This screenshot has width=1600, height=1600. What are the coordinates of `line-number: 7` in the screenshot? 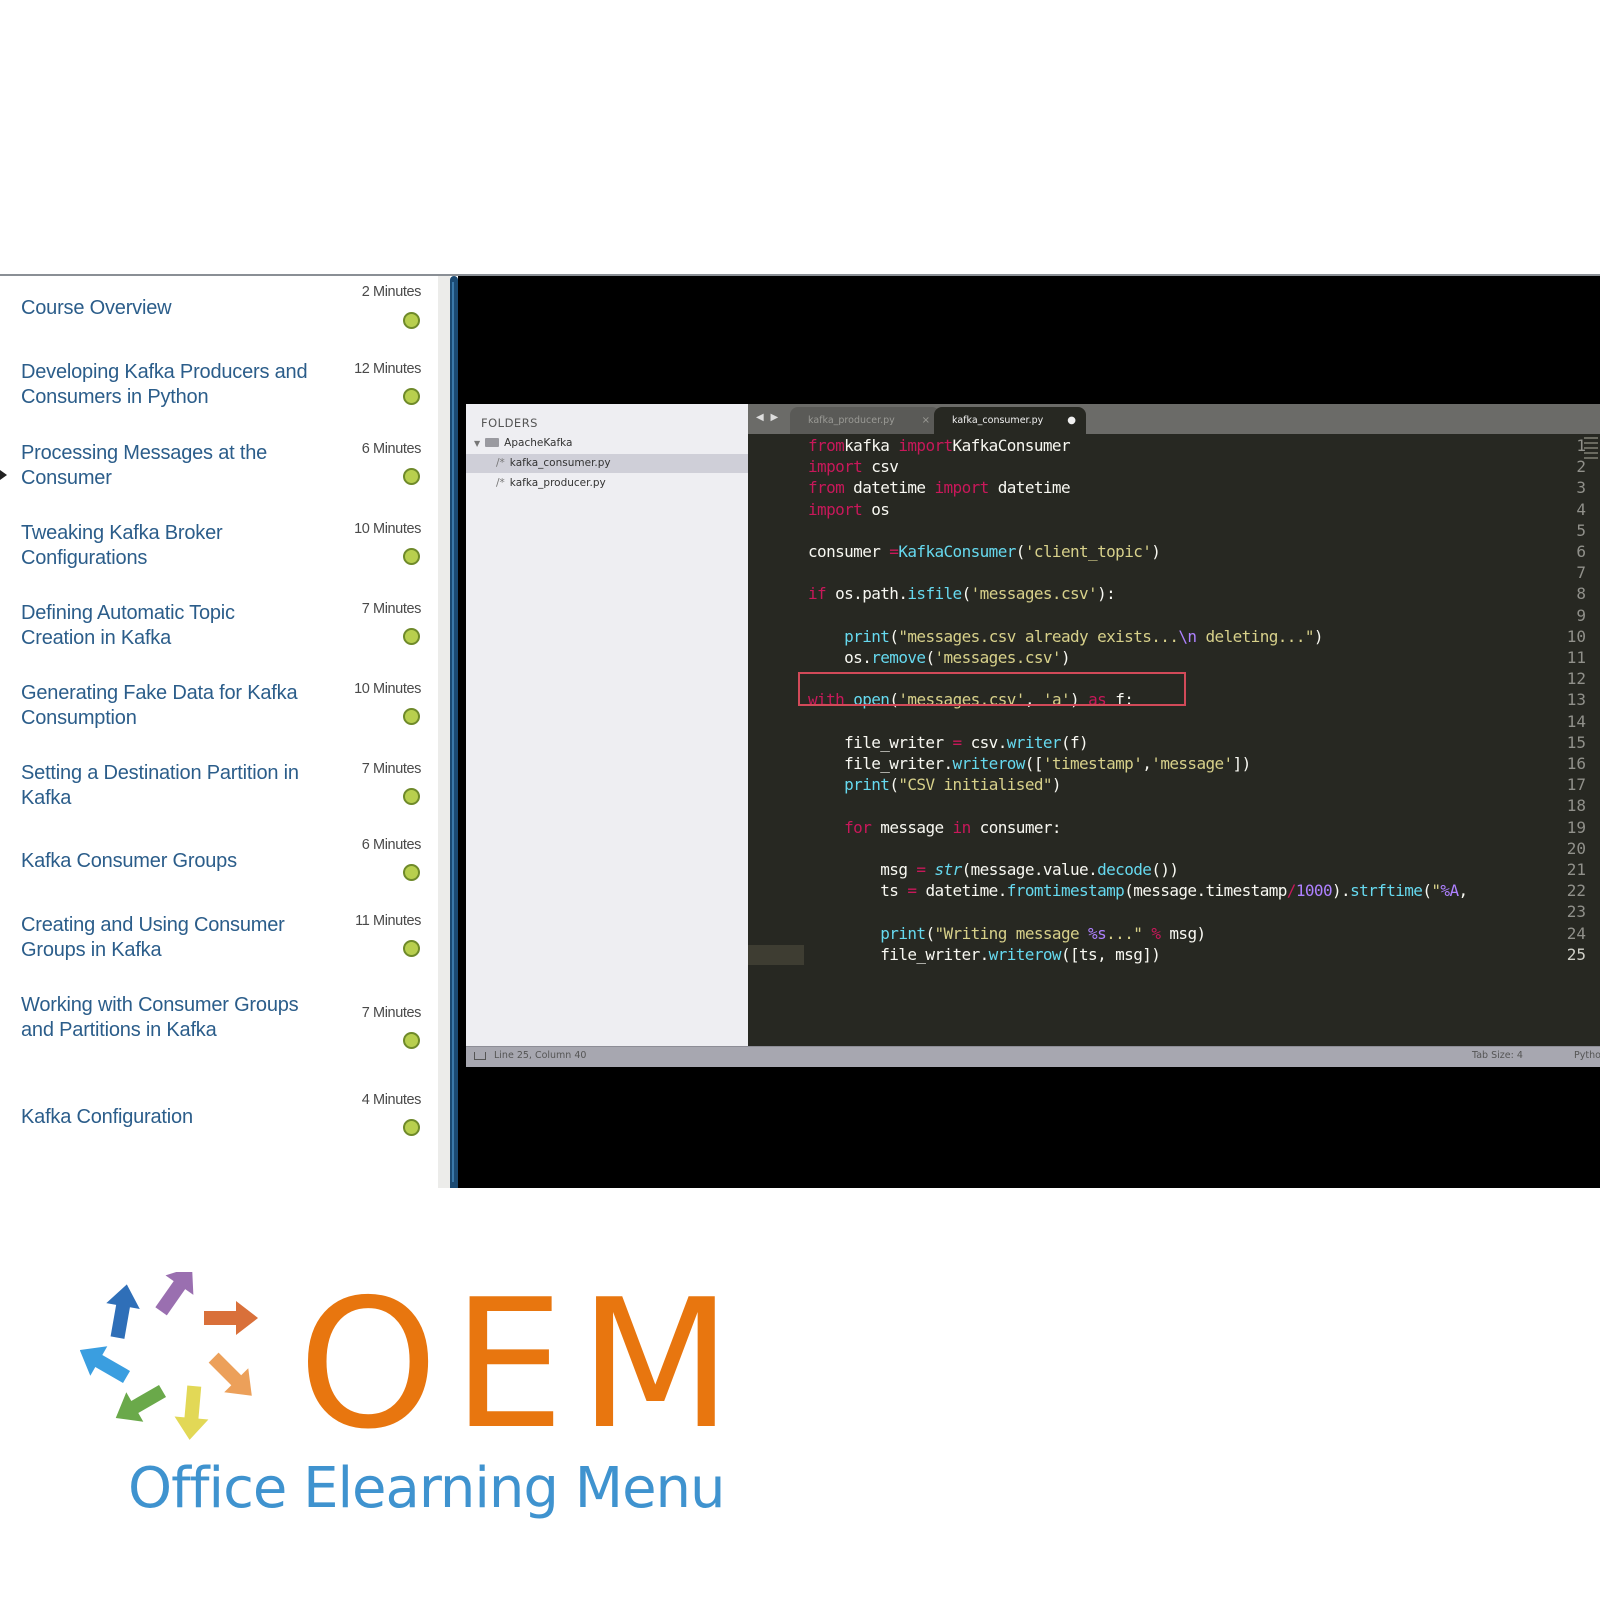 It's located at (1581, 573).